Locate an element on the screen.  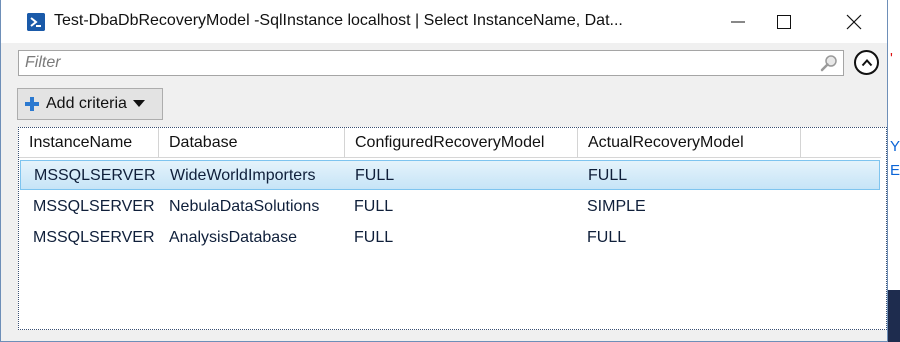
cell-actualrecoverymodel: SIMPLE is located at coordinates (616, 206).